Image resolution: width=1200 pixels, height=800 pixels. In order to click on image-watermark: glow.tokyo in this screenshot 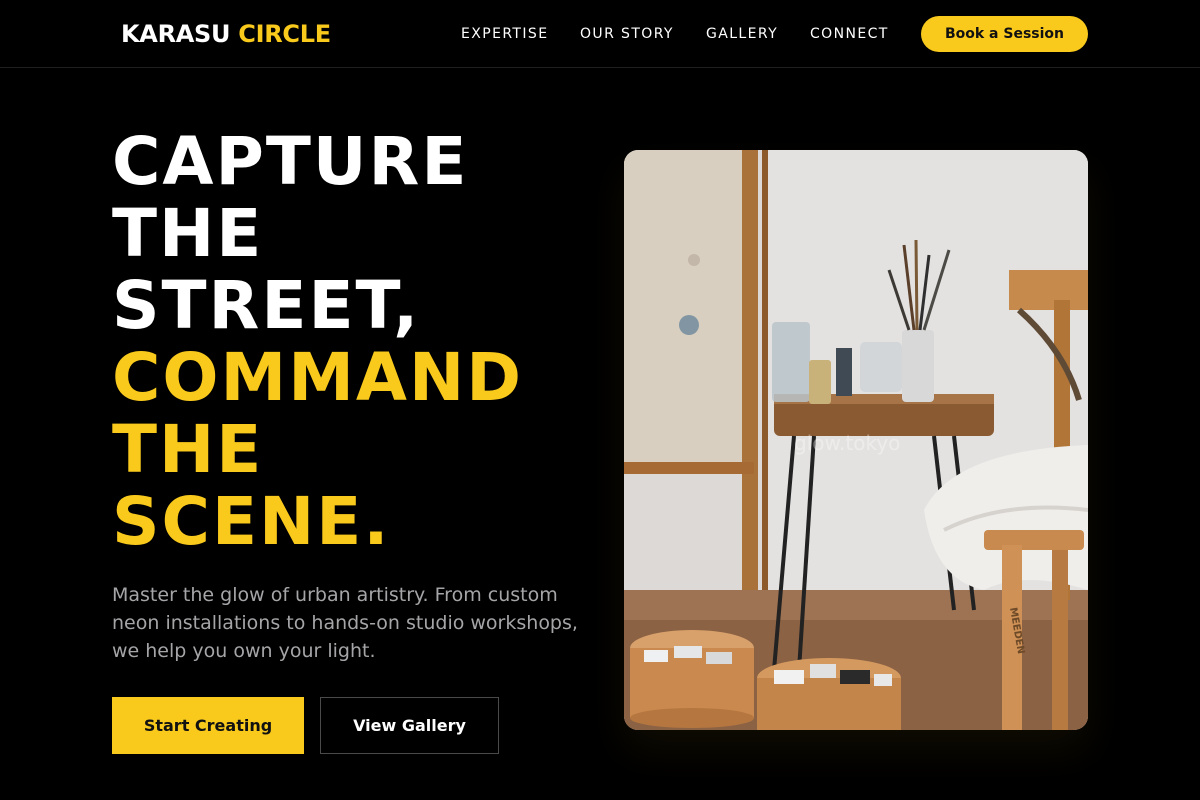, I will do `click(847, 443)`.